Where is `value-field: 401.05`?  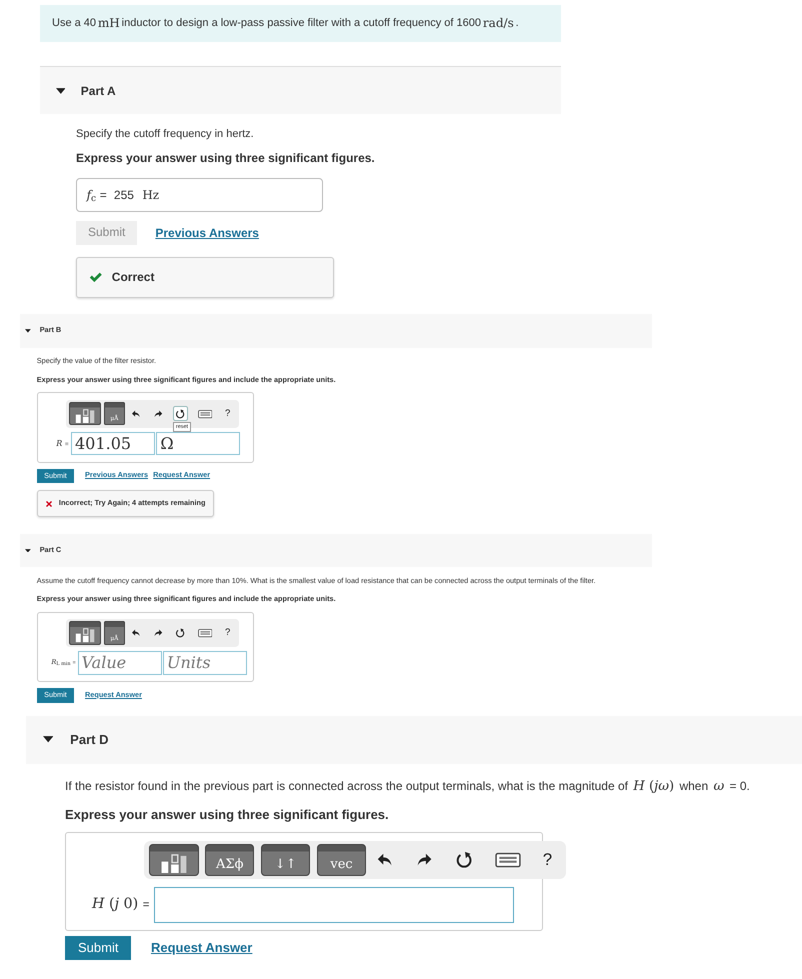 value-field: 401.05 is located at coordinates (113, 444).